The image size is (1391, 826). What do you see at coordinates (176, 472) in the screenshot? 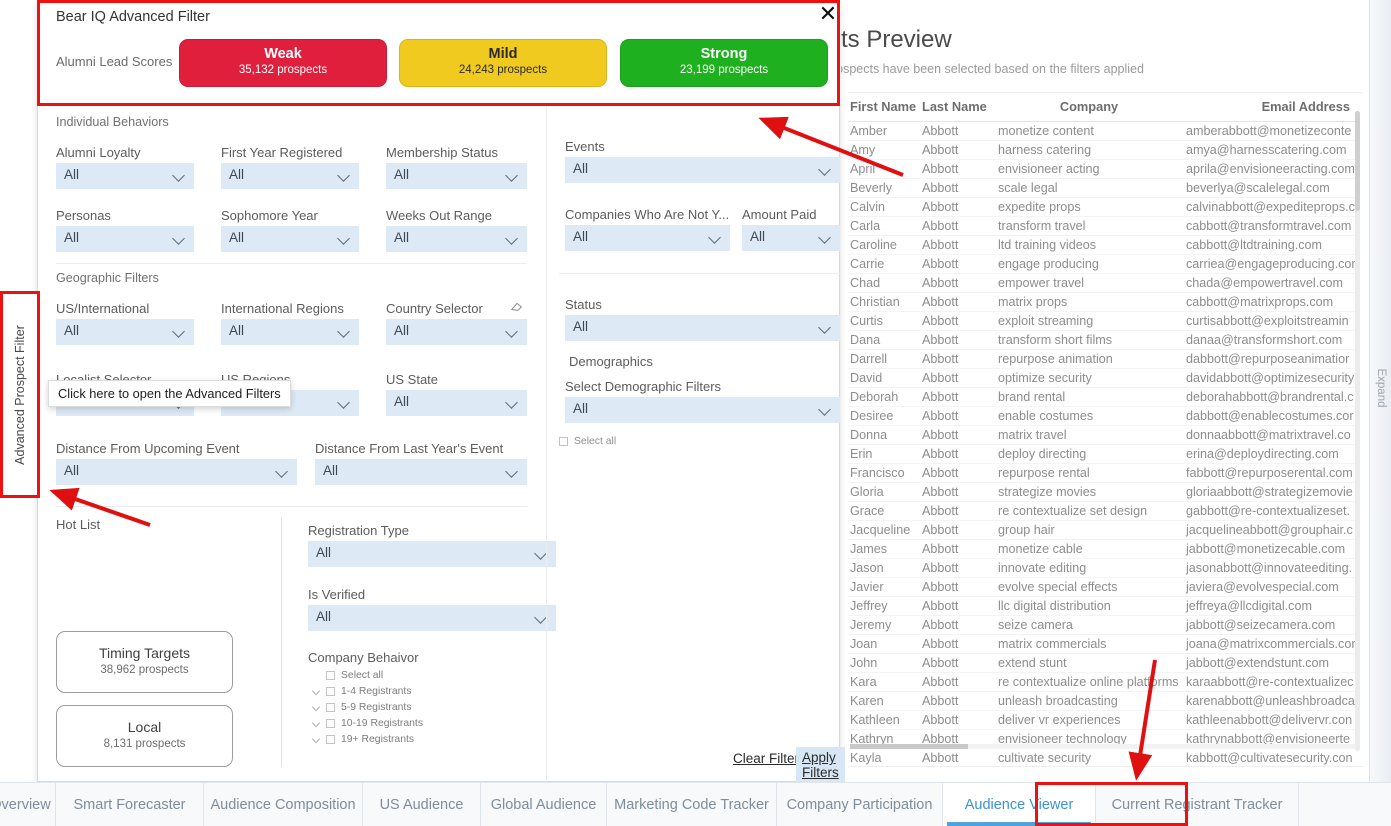
I see `slicer-distance-upcoming-event: All` at bounding box center [176, 472].